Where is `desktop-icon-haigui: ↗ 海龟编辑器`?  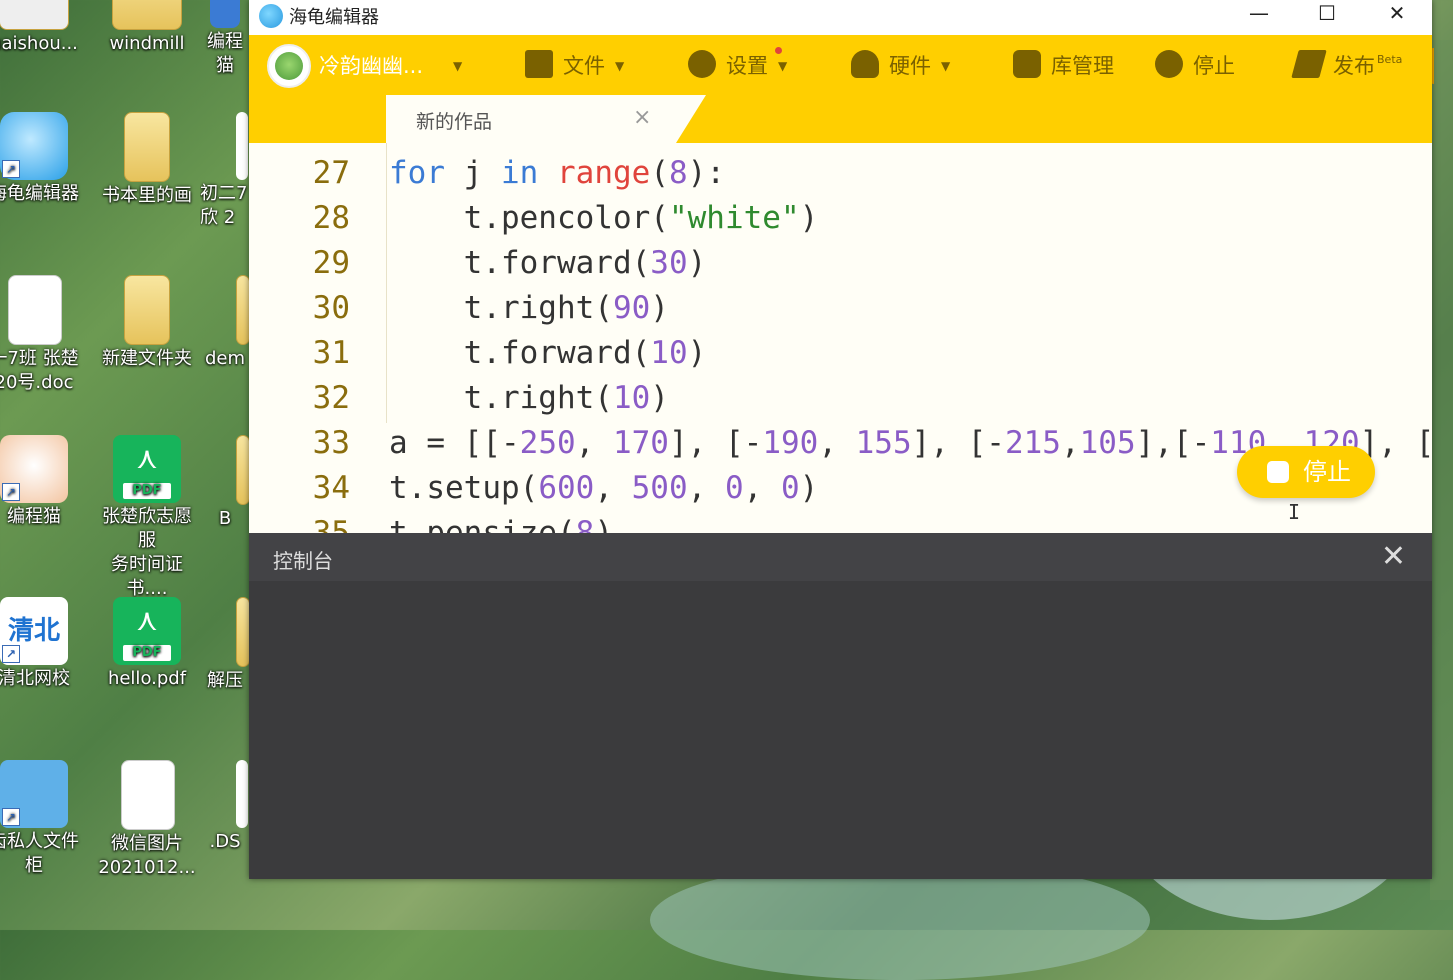
desktop-icon-haigui: ↗ 海龟编辑器 is located at coordinates (43, 159).